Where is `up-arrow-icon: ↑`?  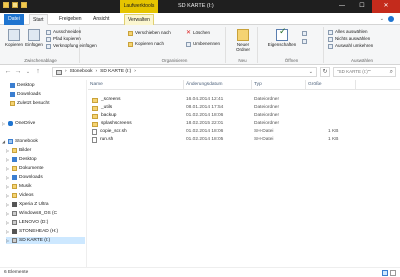
up-arrow-icon: ↑ is located at coordinates (38, 72).